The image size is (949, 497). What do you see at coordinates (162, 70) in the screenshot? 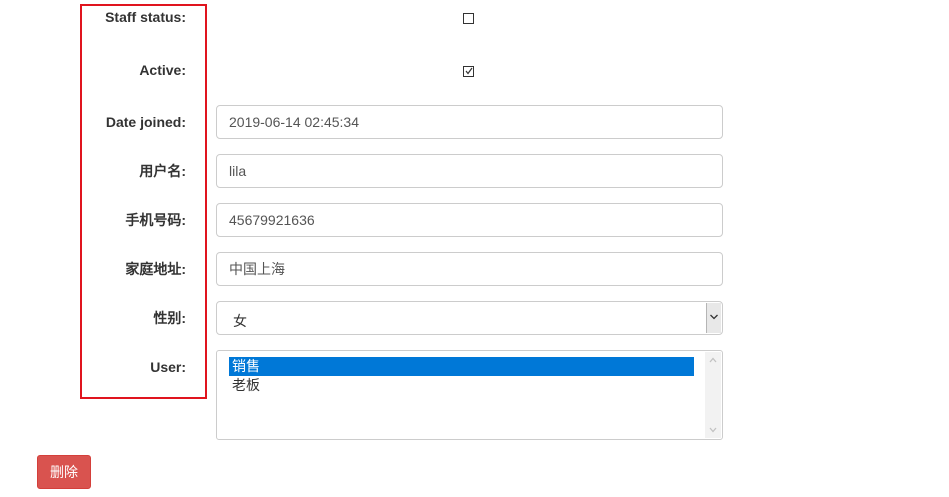
I see `active-label: Active:` at bounding box center [162, 70].